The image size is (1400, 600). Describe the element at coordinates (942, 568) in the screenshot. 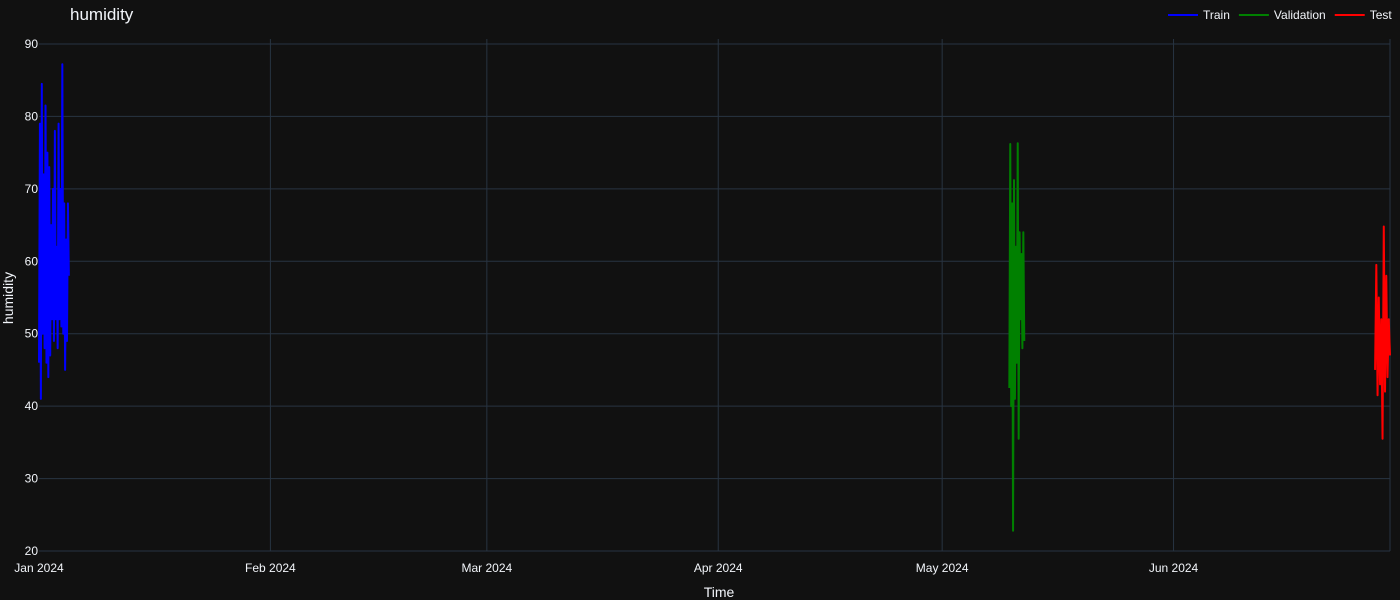

I see `x-tick-label: May 2024` at that location.